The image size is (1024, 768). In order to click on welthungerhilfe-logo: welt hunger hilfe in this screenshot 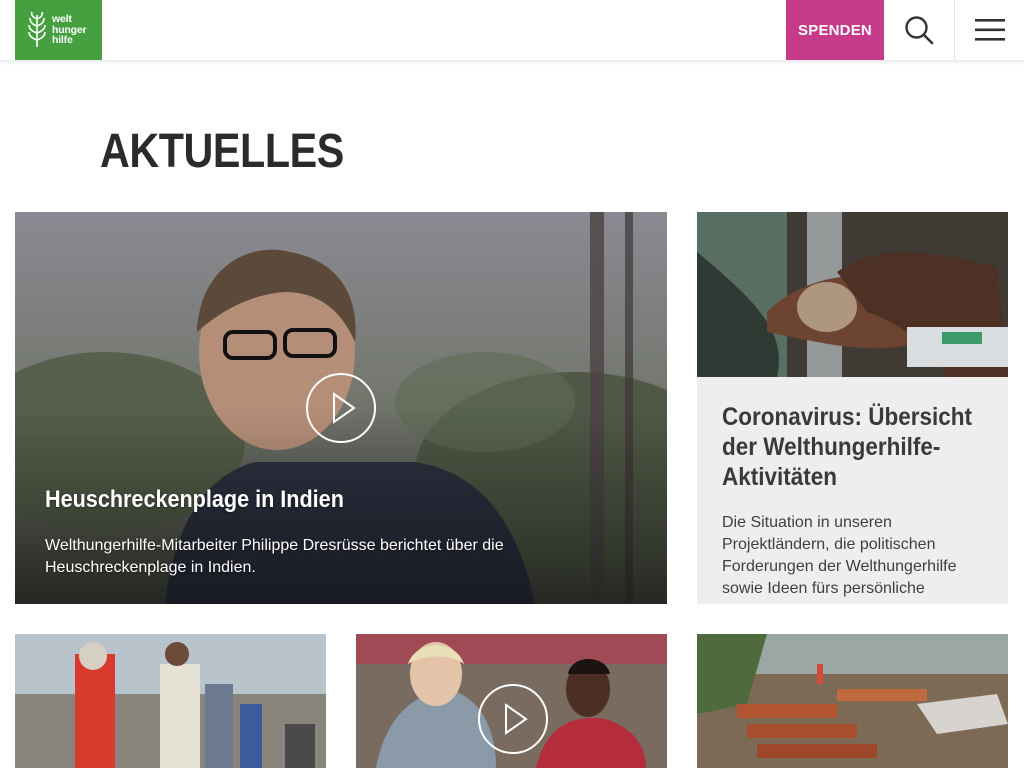, I will do `click(58, 30)`.